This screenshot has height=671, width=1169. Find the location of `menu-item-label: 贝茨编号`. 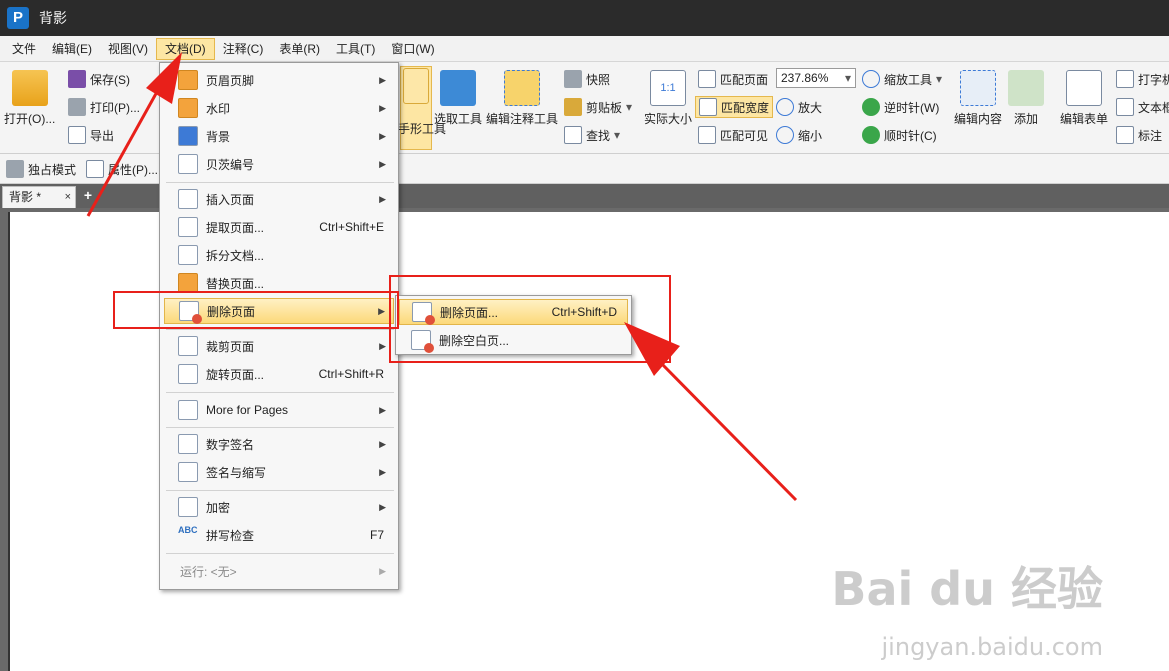

menu-item-label: 贝茨编号 is located at coordinates (230, 164).